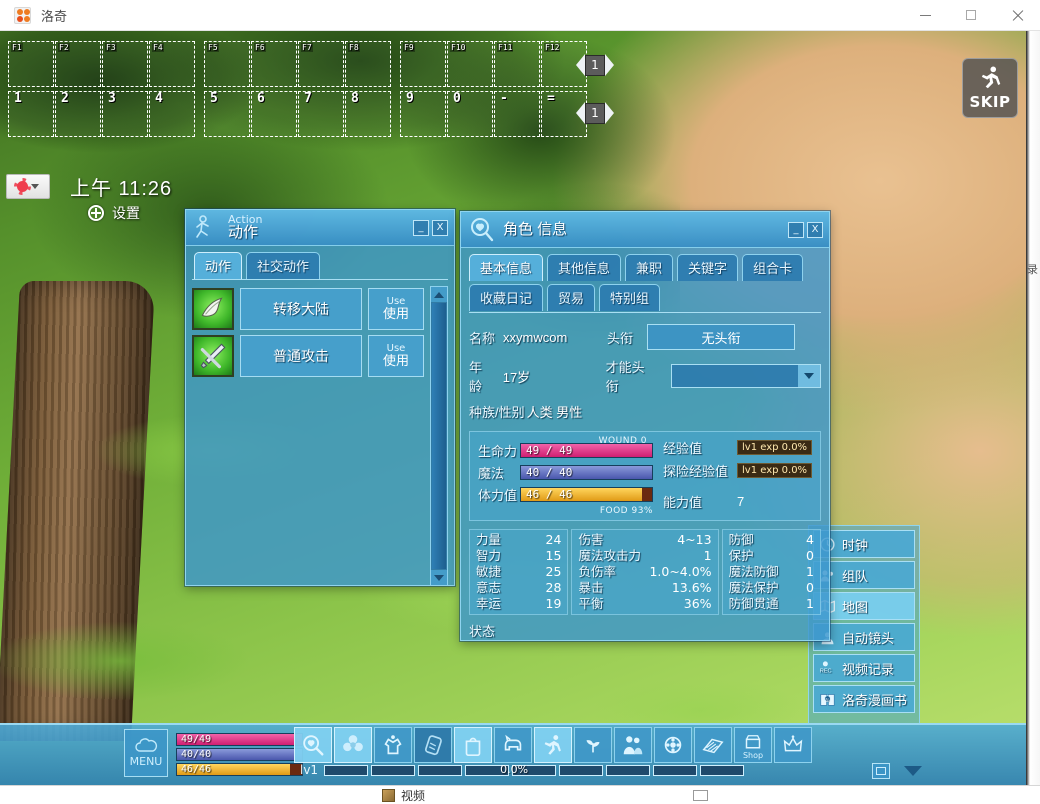 This screenshot has height=804, width=1040. Describe the element at coordinates (321, 114) in the screenshot. I see `quickslot-7: 7` at that location.